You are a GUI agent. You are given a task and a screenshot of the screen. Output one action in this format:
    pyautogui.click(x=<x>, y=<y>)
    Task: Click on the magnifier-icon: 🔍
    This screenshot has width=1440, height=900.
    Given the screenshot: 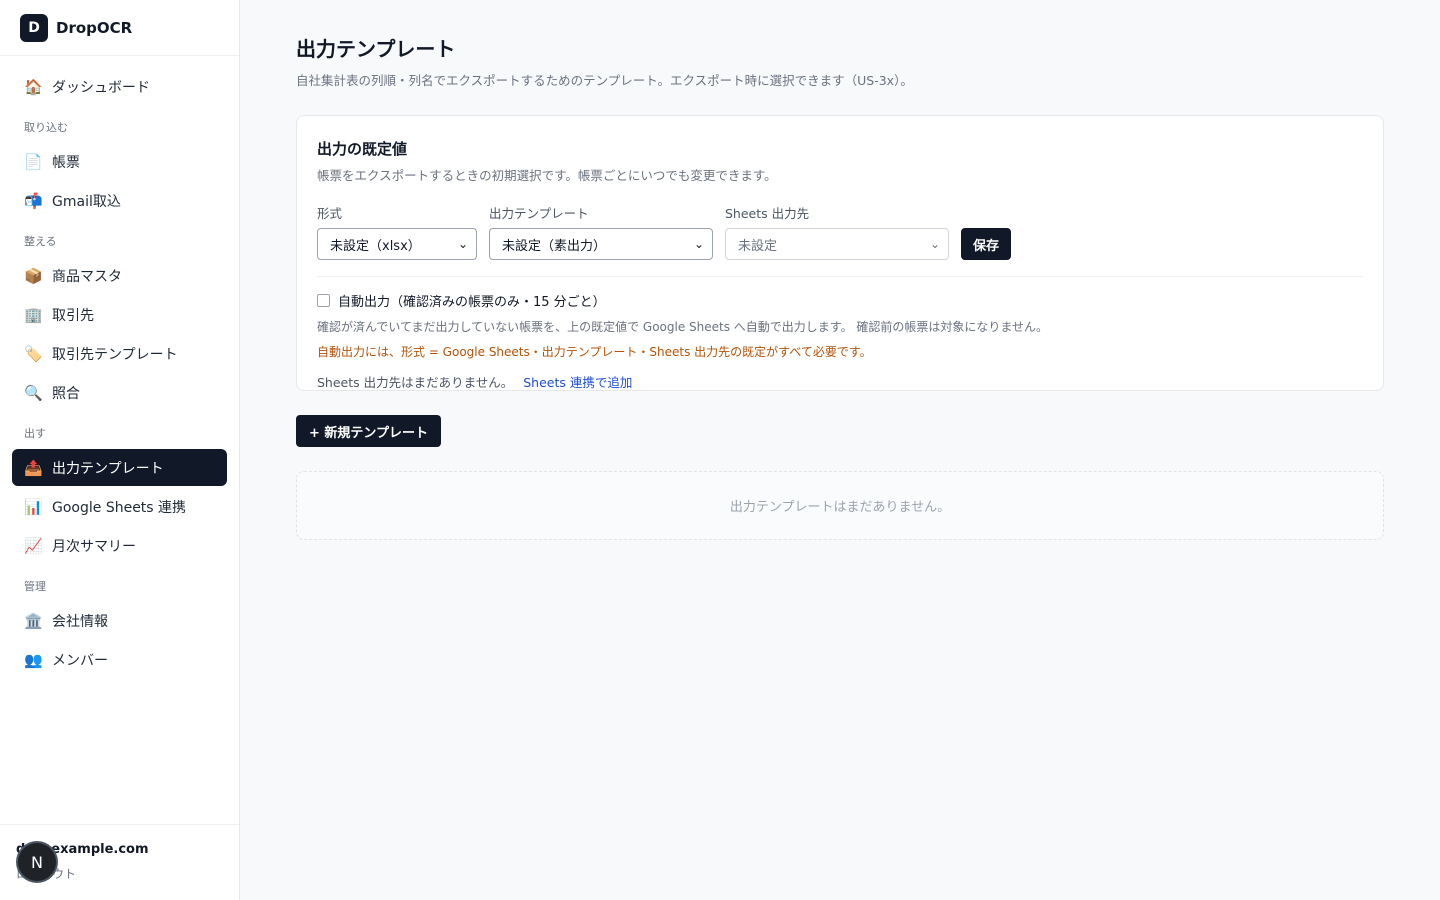 What is the action you would take?
    pyautogui.click(x=33, y=392)
    